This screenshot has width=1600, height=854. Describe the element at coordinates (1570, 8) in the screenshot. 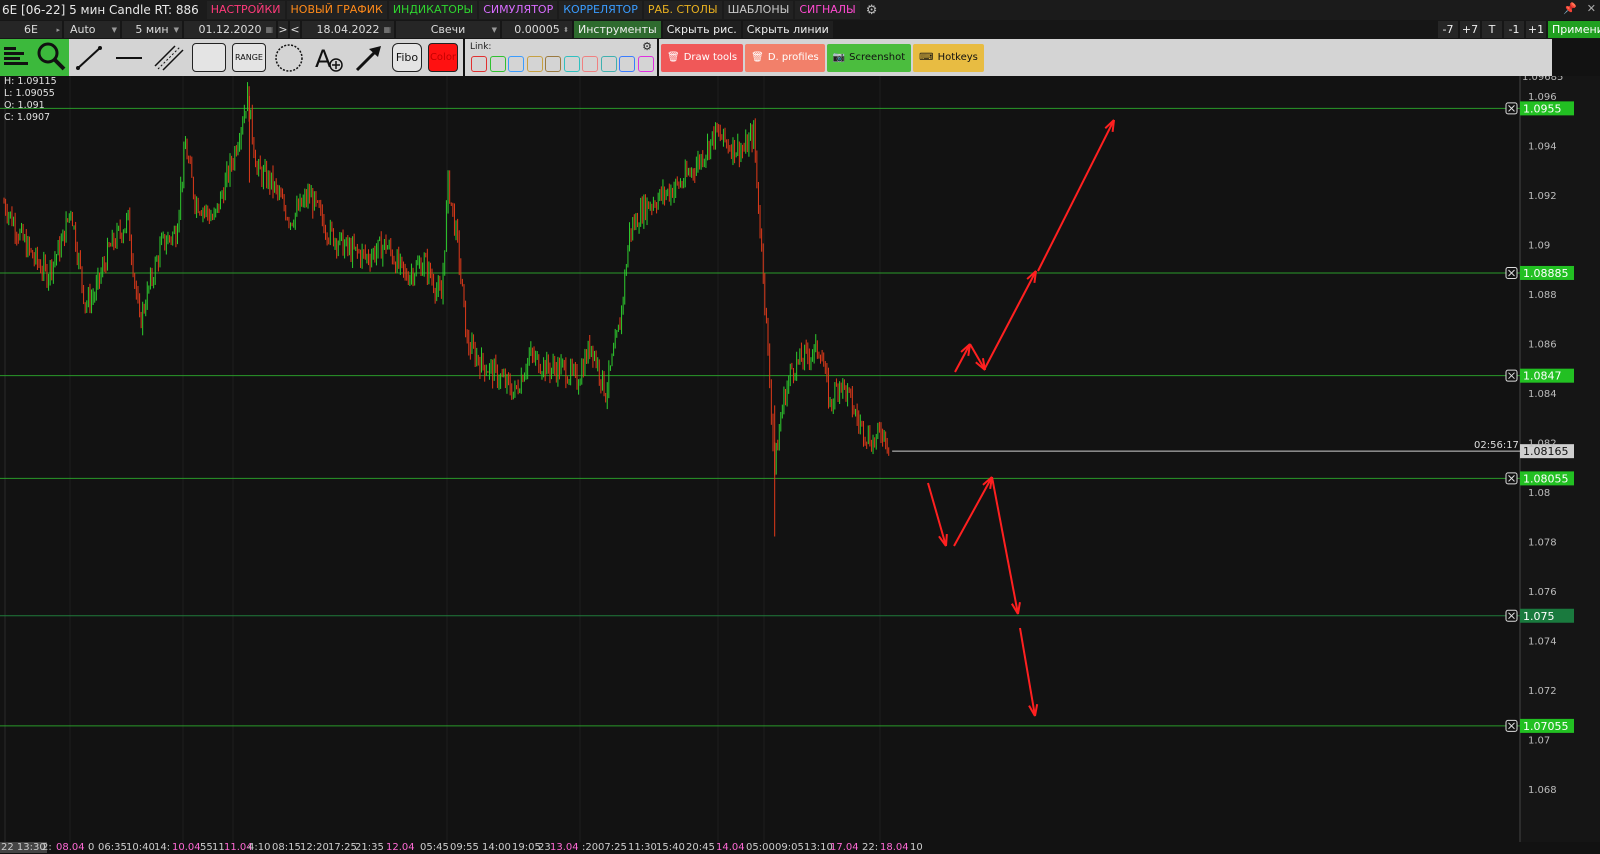

I see `pin-icon: 📌` at that location.